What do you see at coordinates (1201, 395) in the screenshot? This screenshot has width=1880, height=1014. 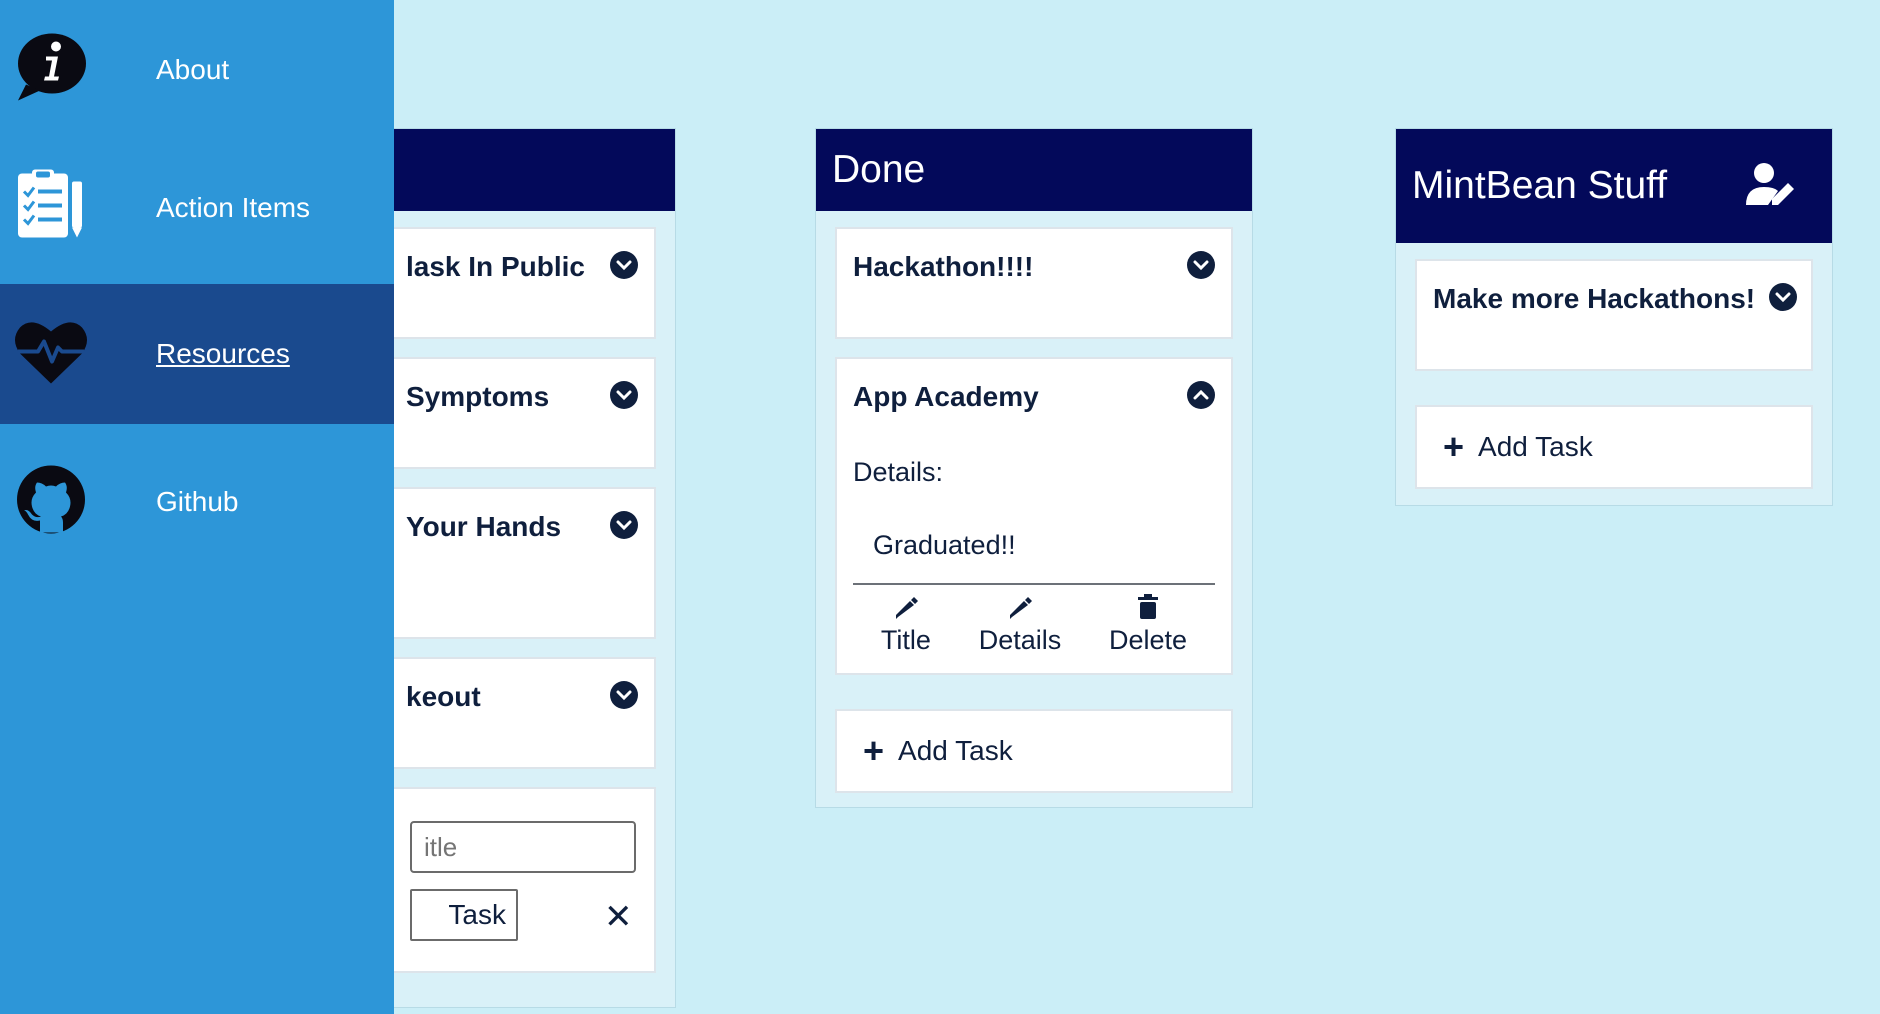 I see `chevron-up-icon` at bounding box center [1201, 395].